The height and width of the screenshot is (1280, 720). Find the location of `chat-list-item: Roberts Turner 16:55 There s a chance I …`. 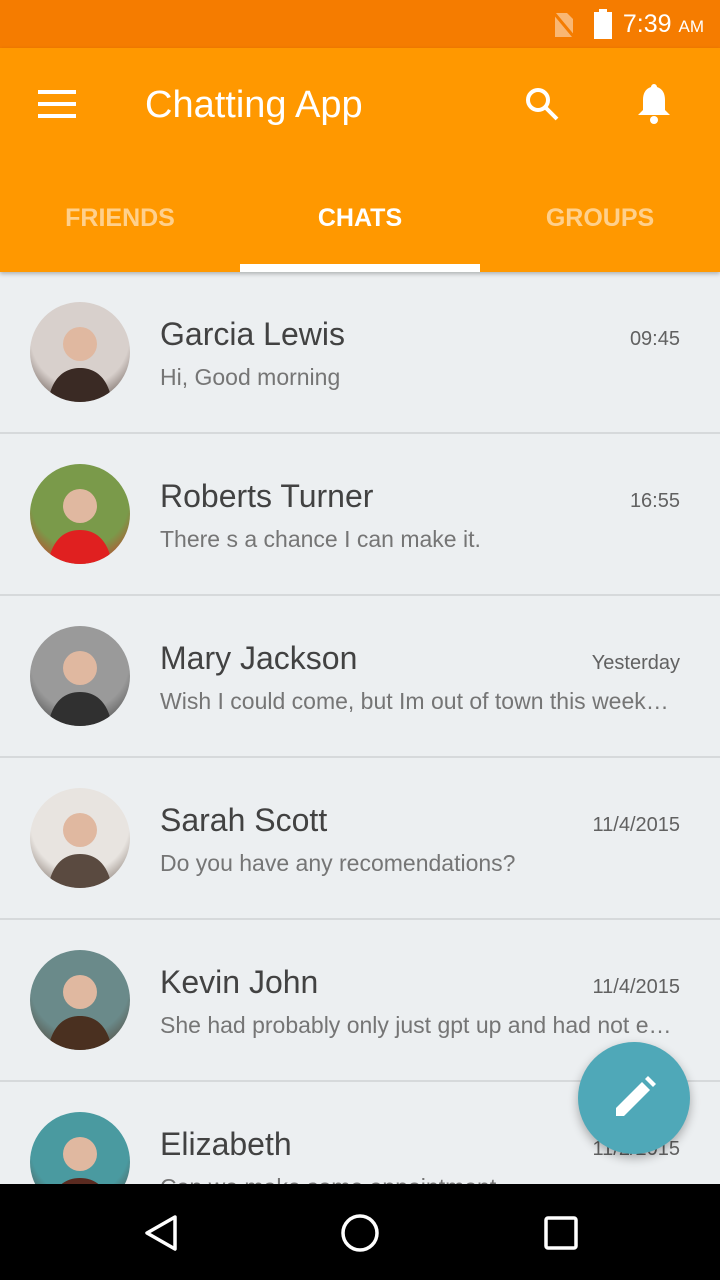

chat-list-item: Roberts Turner 16:55 There s a chance I … is located at coordinates (360, 515).